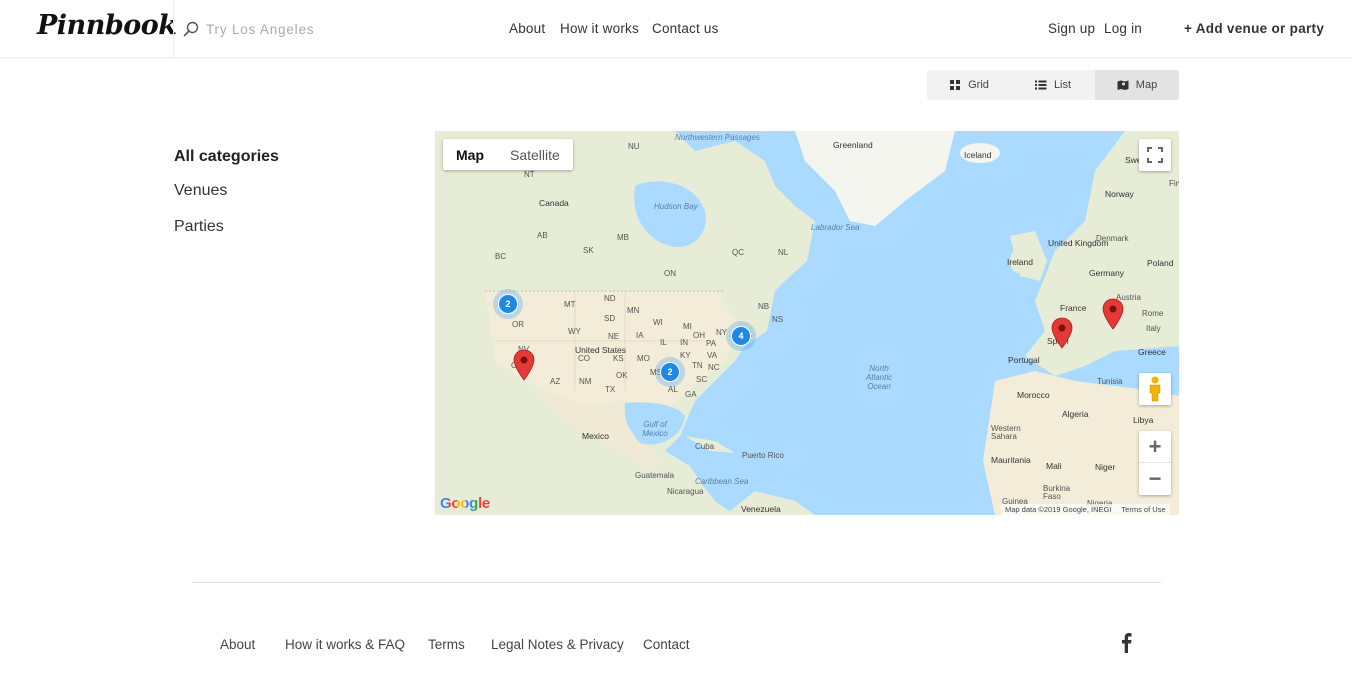  I want to click on list-view-button: List, so click(1053, 85).